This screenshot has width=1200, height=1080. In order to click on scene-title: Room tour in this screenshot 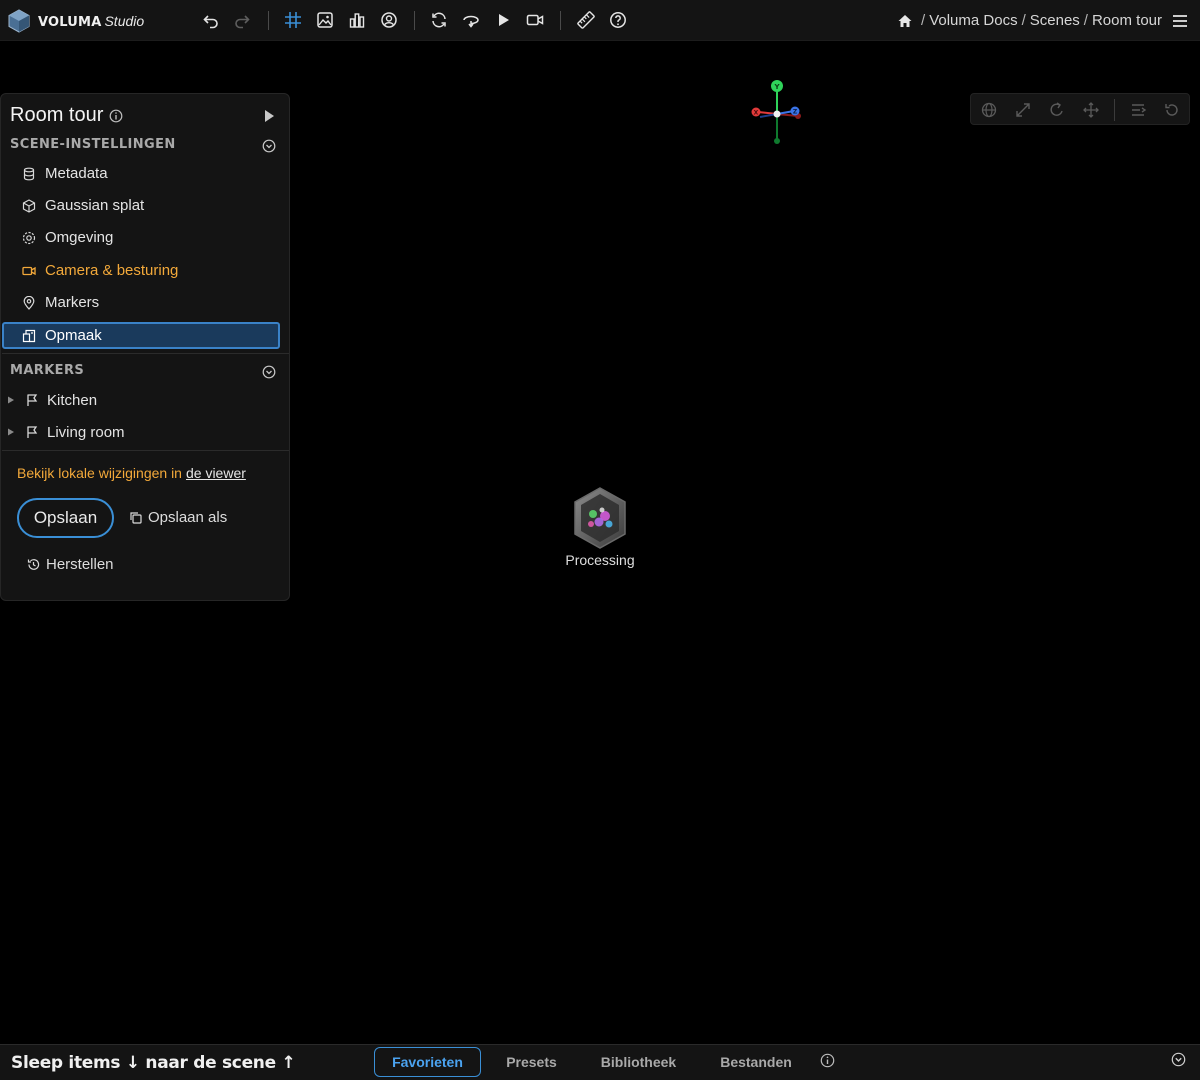, I will do `click(57, 115)`.